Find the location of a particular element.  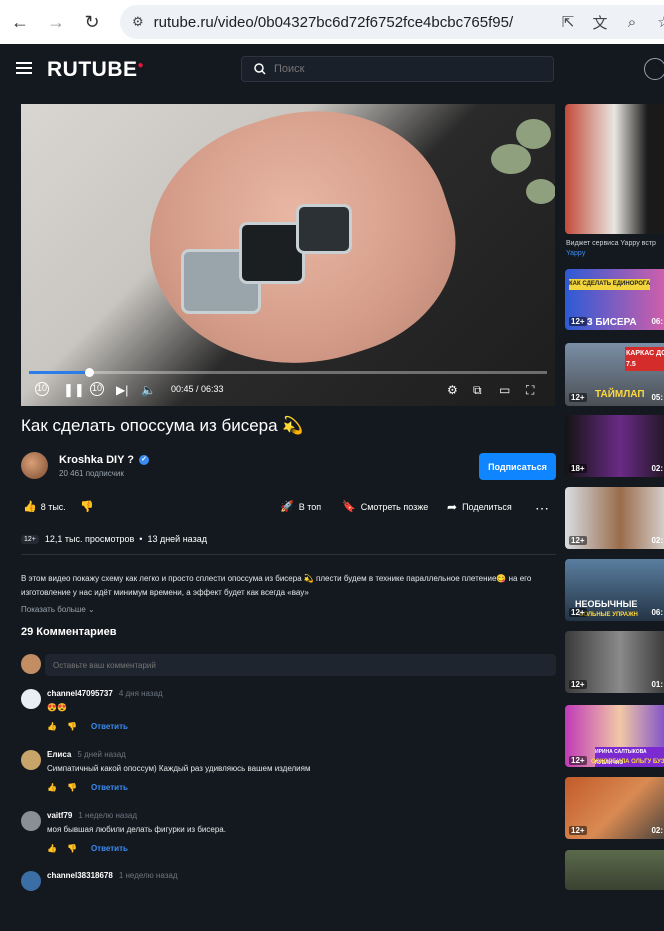

pause-icon: ❚❚ is located at coordinates (74, 390).